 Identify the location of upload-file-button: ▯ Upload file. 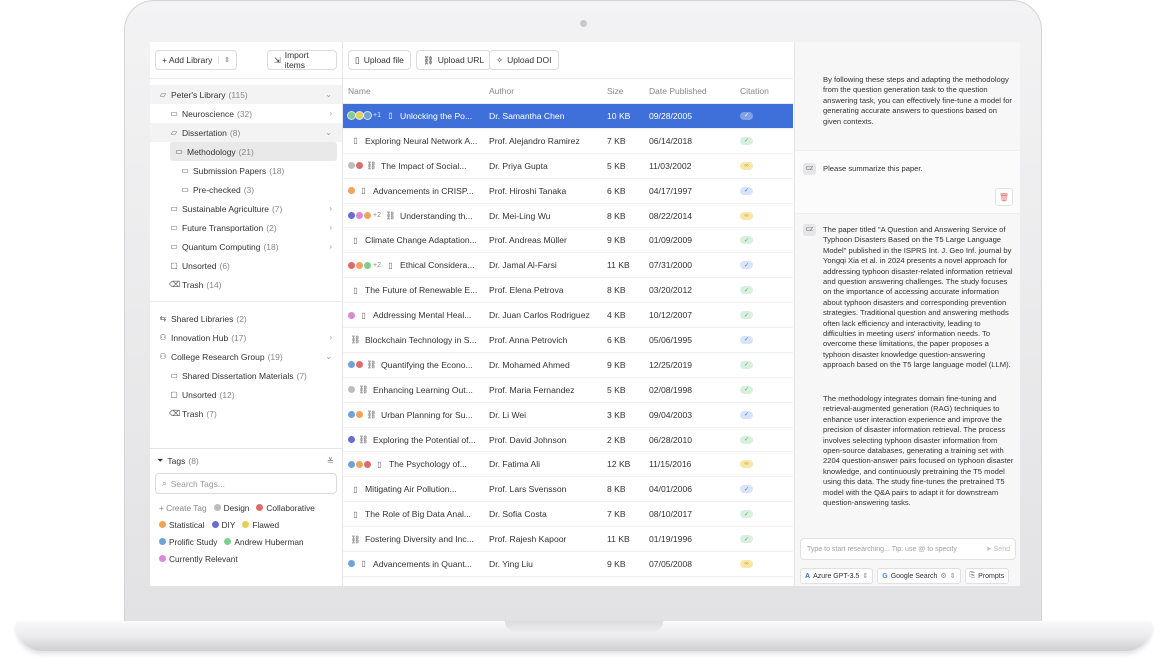
(379, 60).